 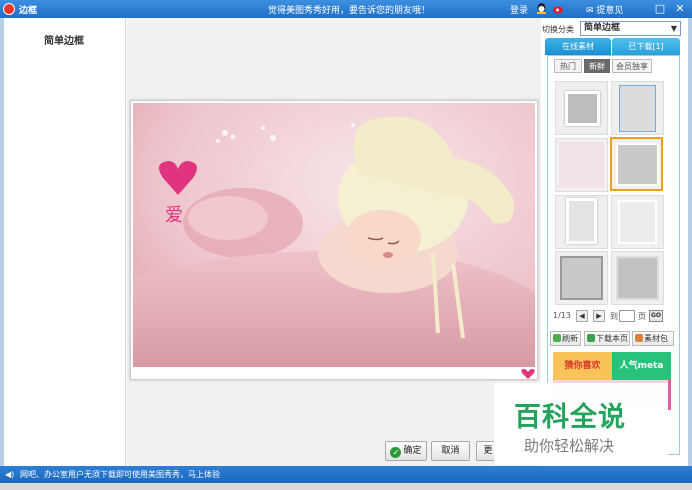 What do you see at coordinates (656, 316) in the screenshot?
I see `go-button: GO` at bounding box center [656, 316].